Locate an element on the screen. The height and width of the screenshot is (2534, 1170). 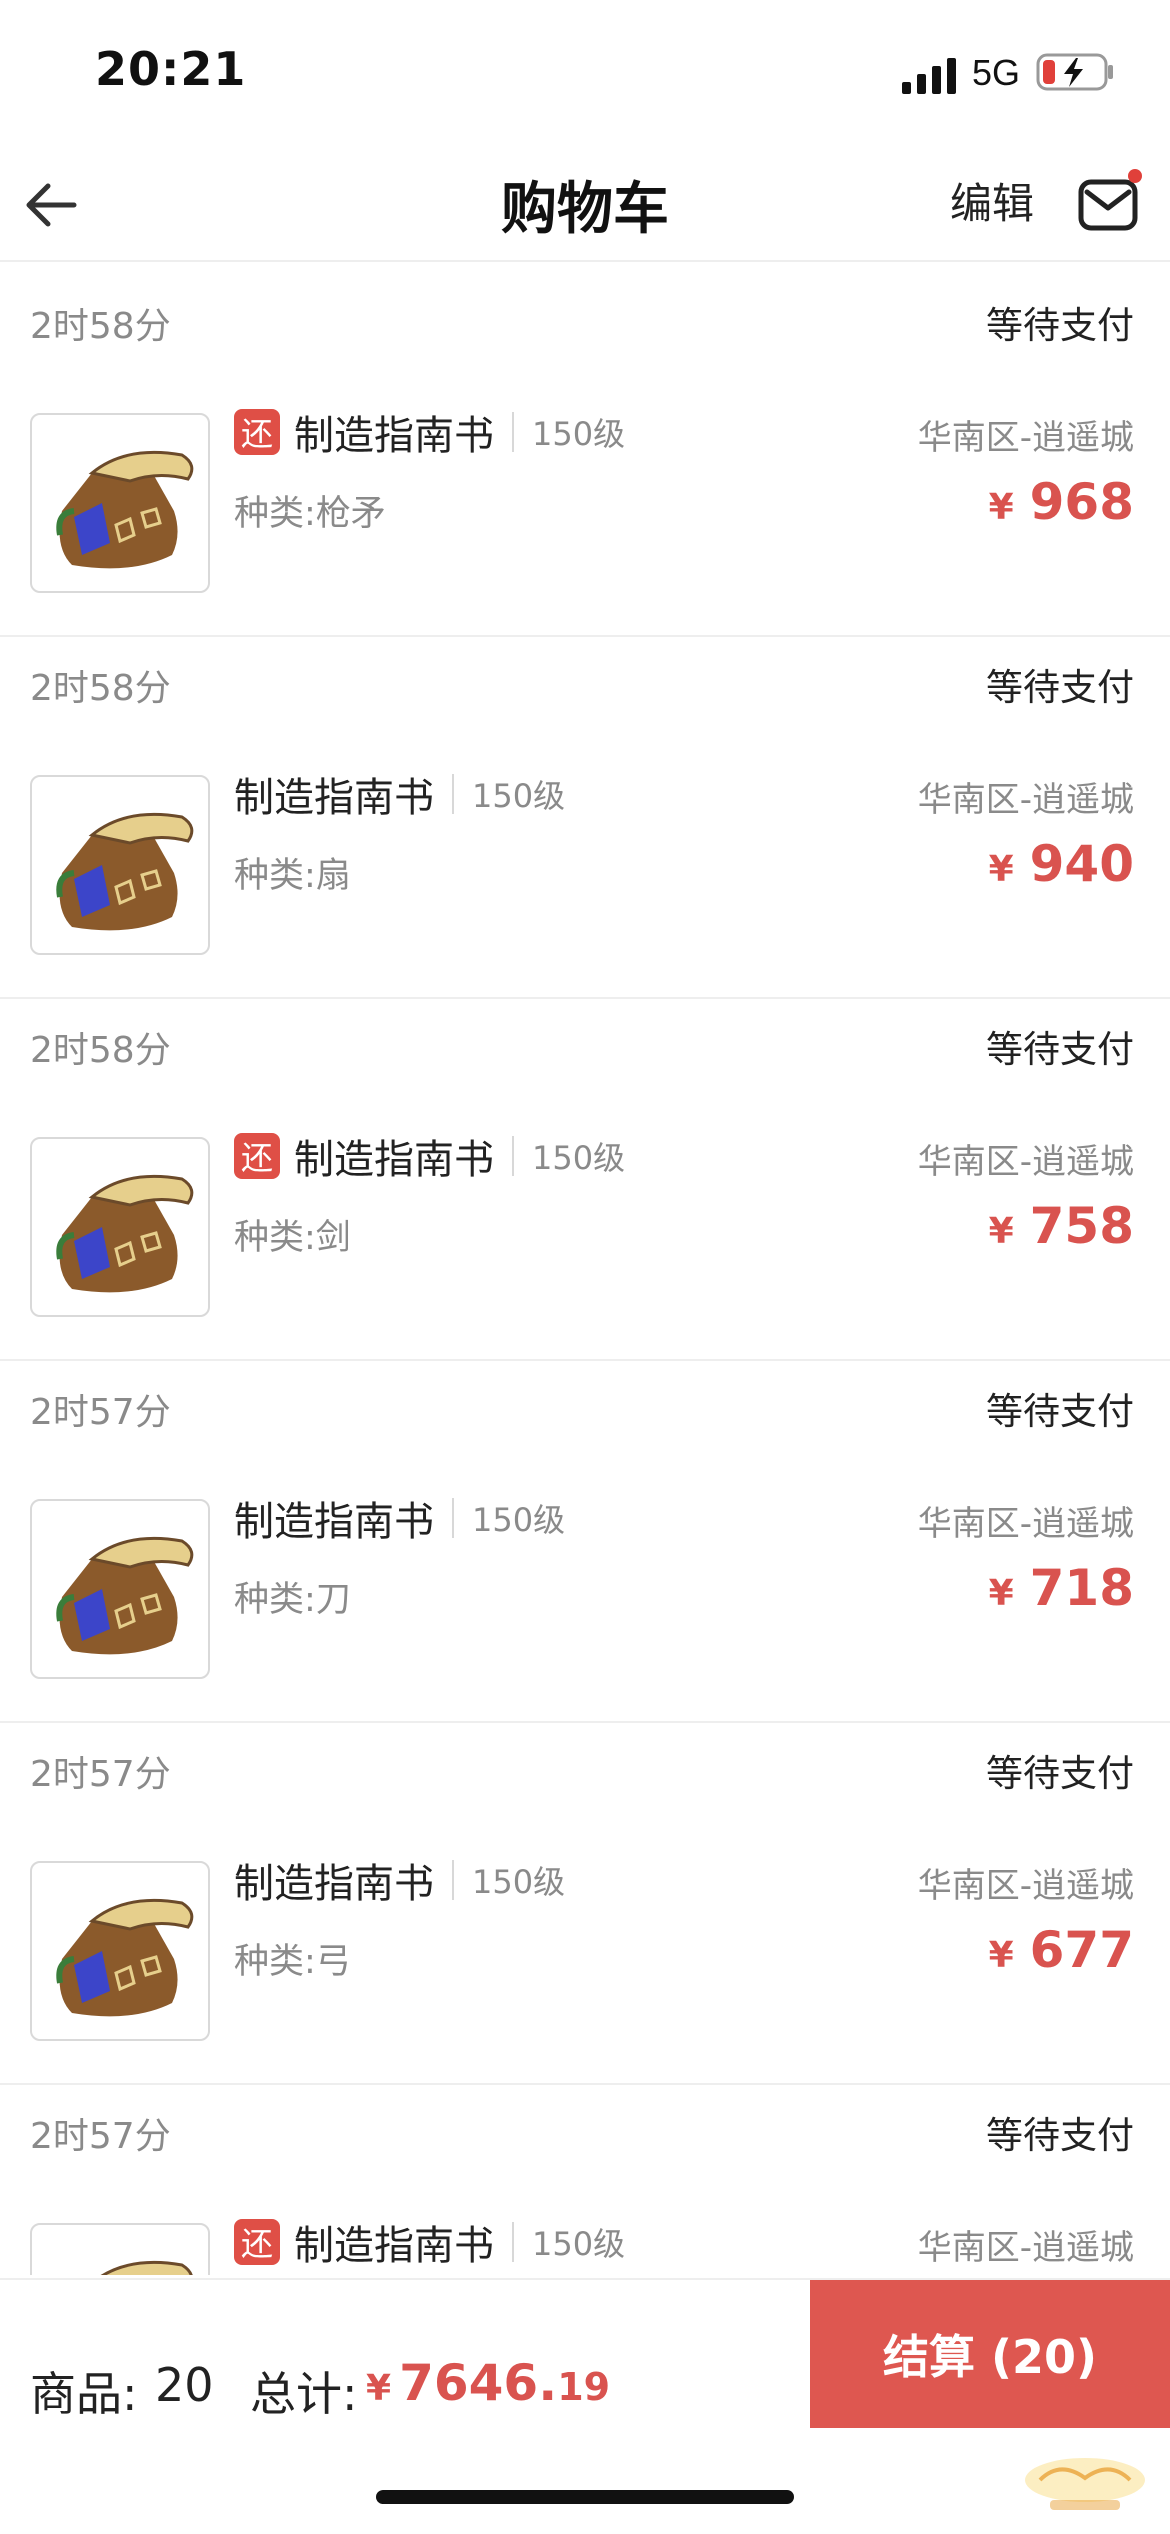
total-currency: ¥ is located at coordinates (379, 2388).